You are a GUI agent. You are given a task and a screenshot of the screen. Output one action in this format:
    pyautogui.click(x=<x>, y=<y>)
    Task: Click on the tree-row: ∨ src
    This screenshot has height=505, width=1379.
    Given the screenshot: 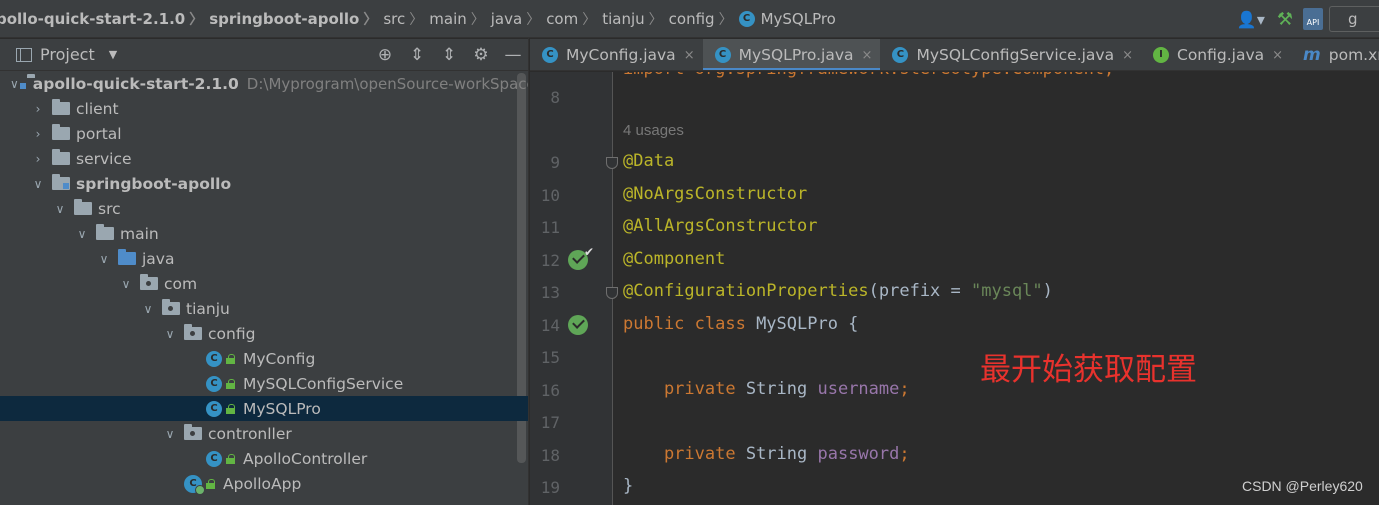 What is the action you would take?
    pyautogui.click(x=264, y=208)
    